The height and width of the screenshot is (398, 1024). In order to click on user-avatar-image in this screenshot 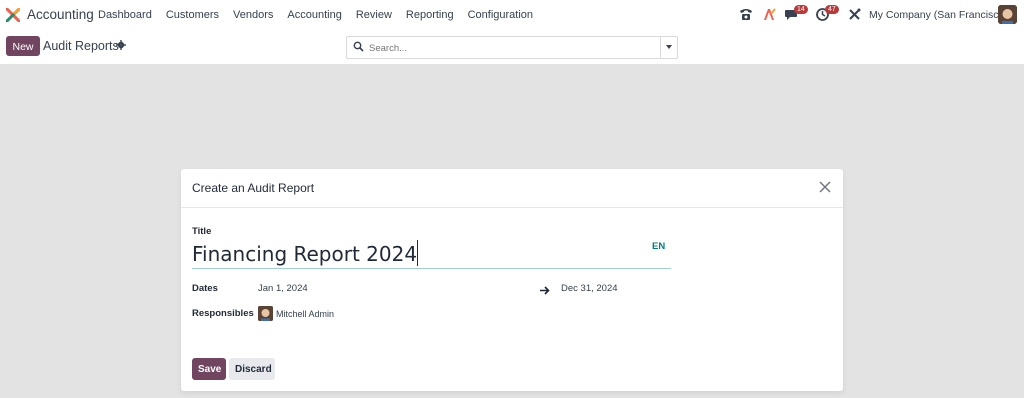, I will do `click(1007, 14)`.